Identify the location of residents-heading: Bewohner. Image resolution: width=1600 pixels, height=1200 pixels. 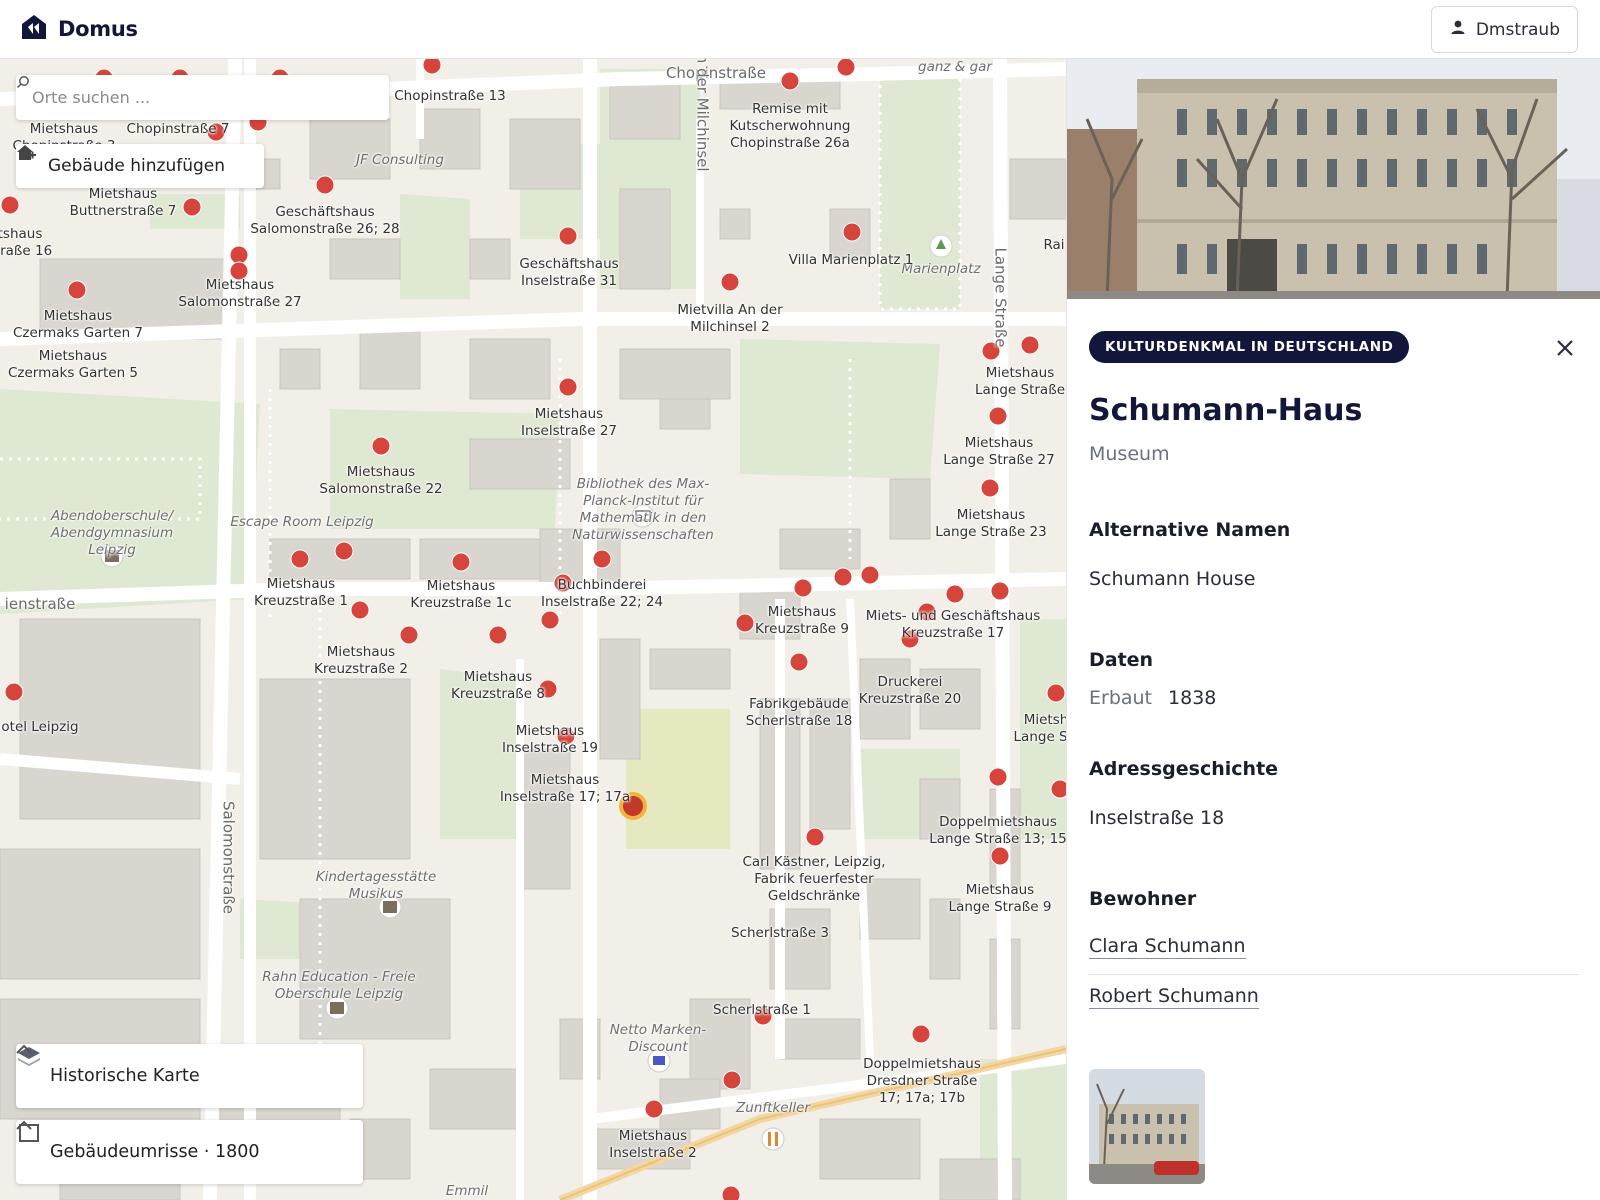
(1143, 899).